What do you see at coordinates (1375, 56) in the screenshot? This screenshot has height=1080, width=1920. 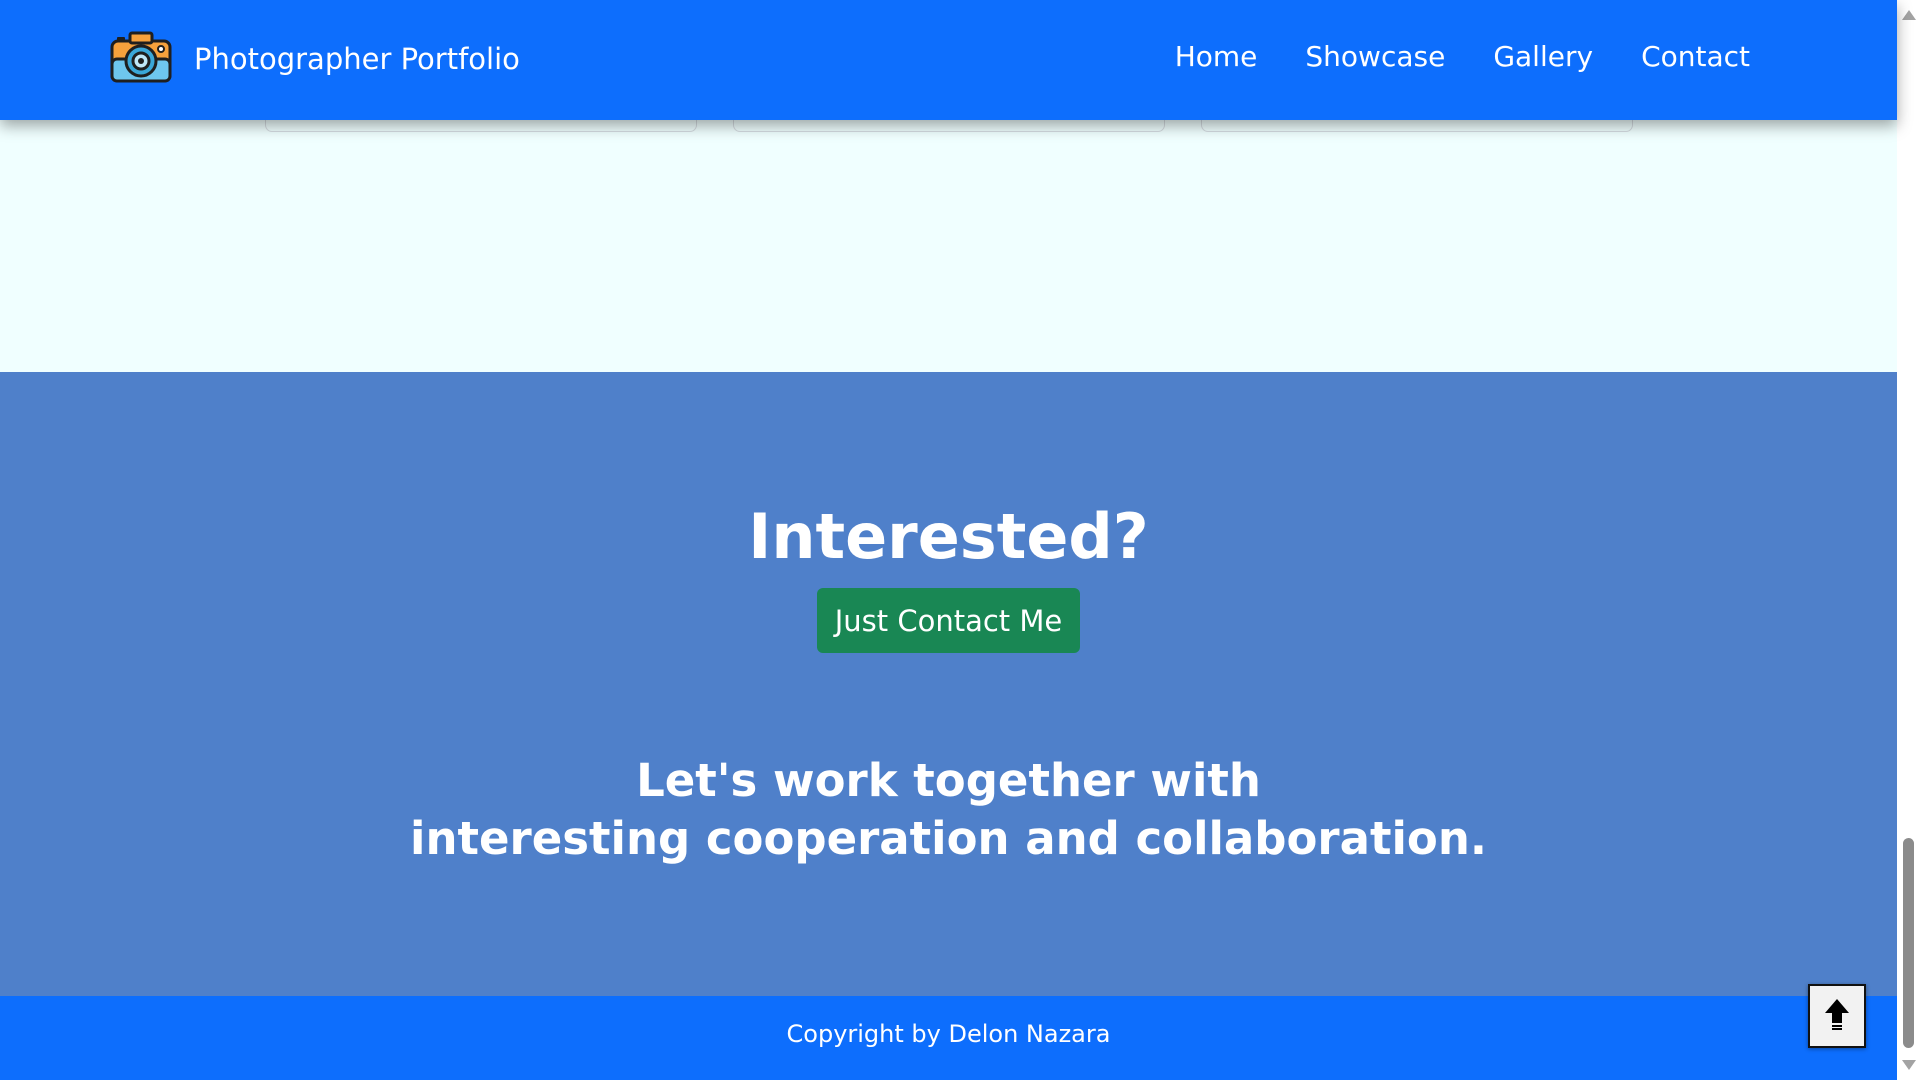 I see `nav-link-showcase: Showcase` at bounding box center [1375, 56].